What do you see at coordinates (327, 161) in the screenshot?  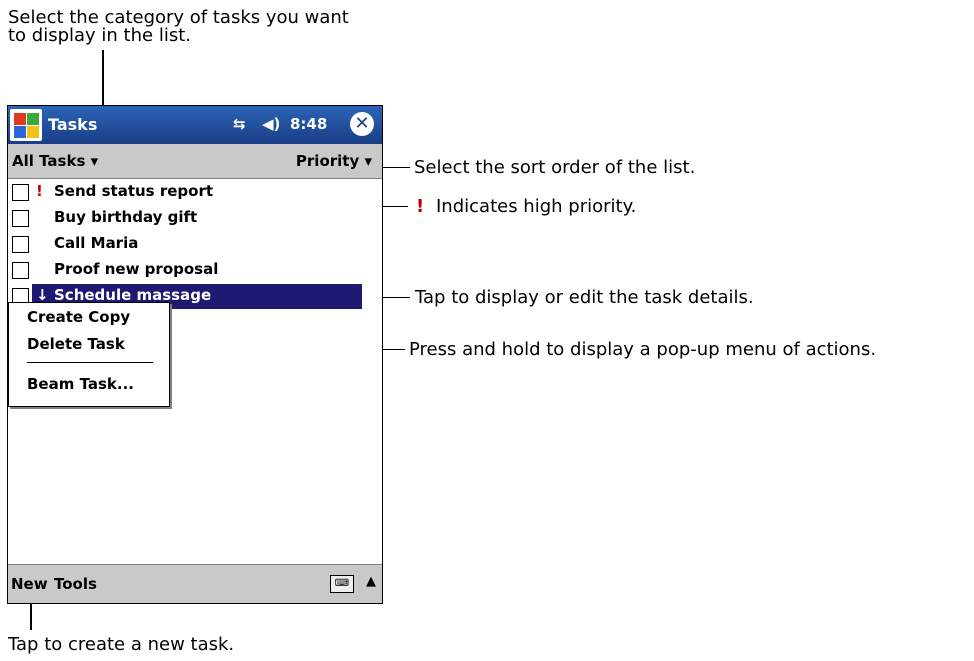 I see `sort-label: Priority` at bounding box center [327, 161].